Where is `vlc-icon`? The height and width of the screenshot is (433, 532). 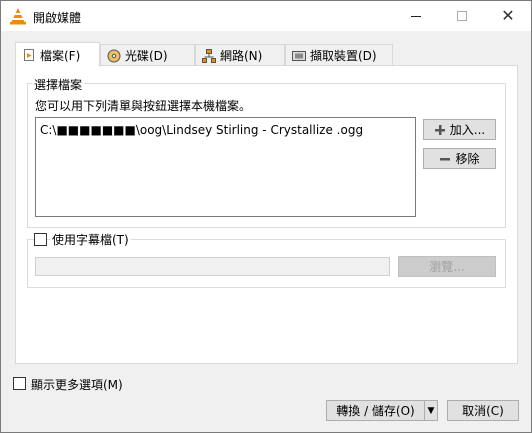 vlc-icon is located at coordinates (18, 16).